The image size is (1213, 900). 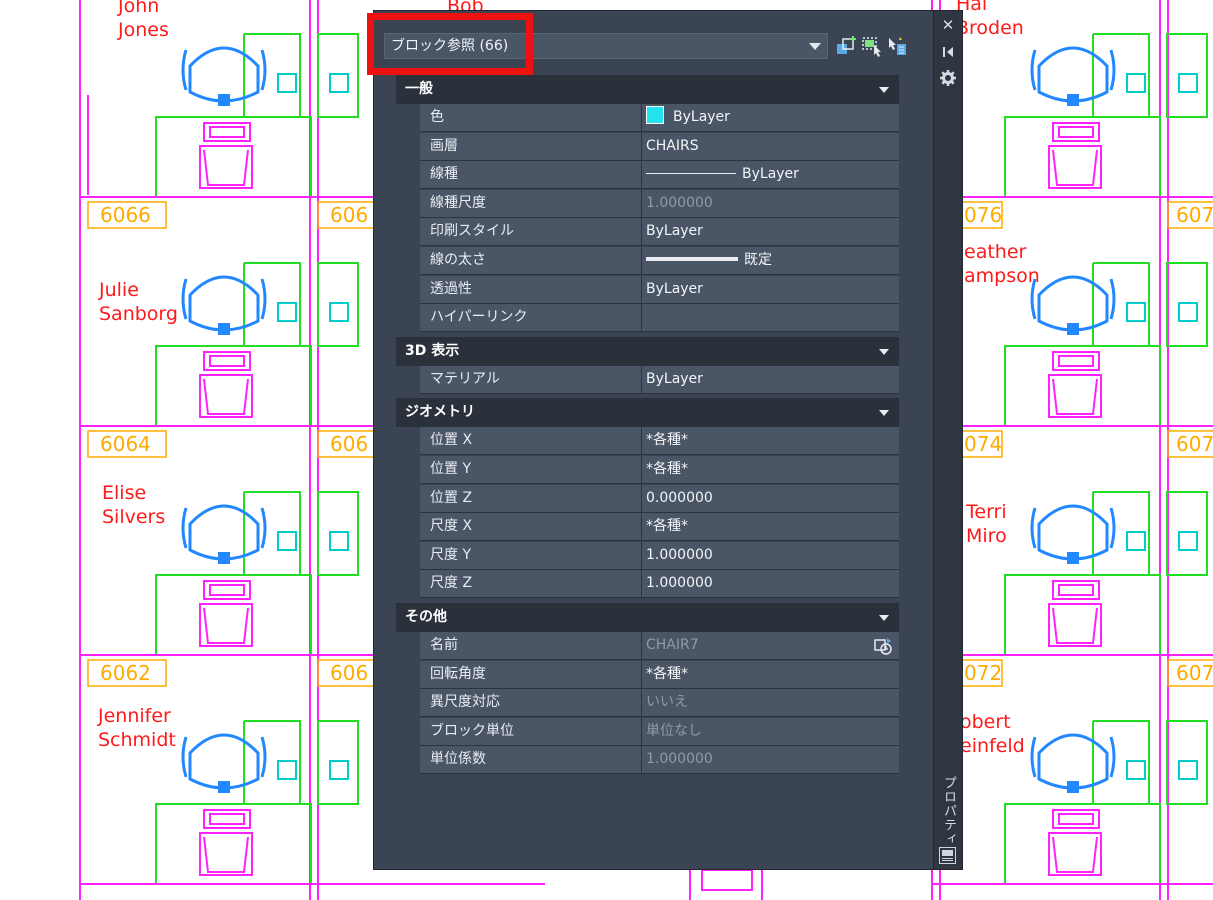 I want to click on room-number: 076, so click(x=983, y=215).